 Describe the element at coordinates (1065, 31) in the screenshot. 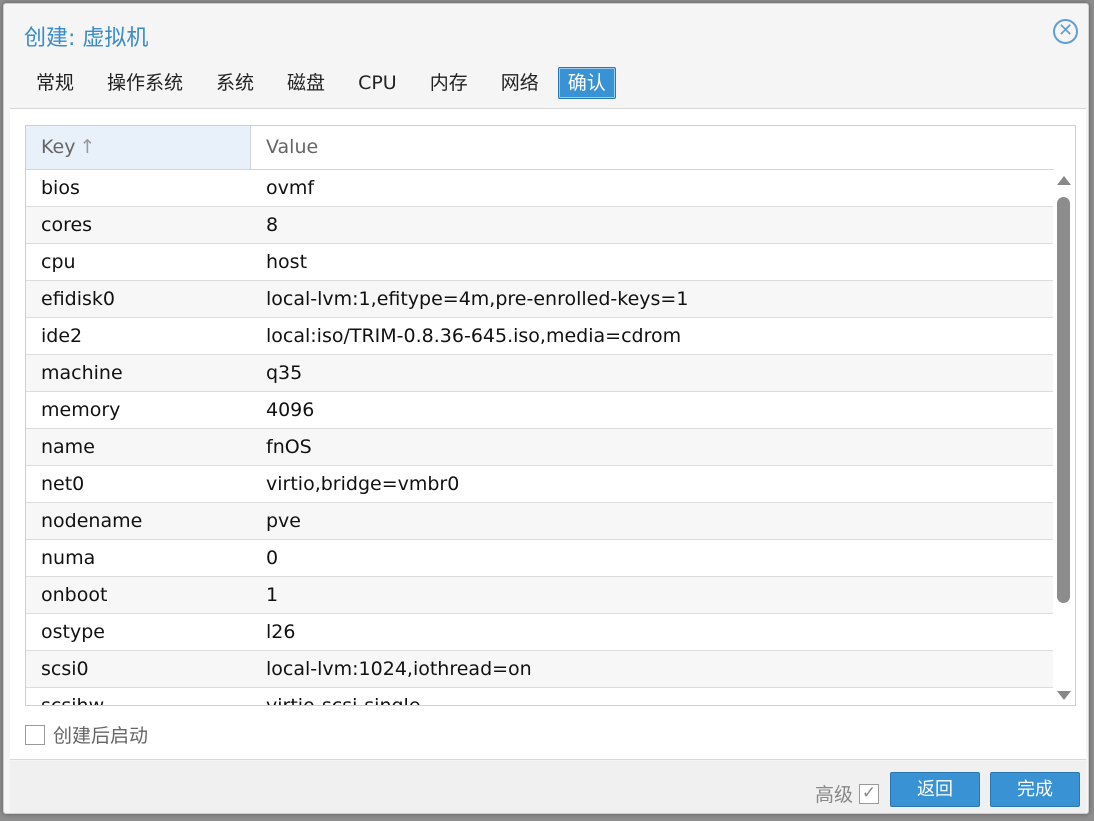

I see `close-icon: ✕` at that location.